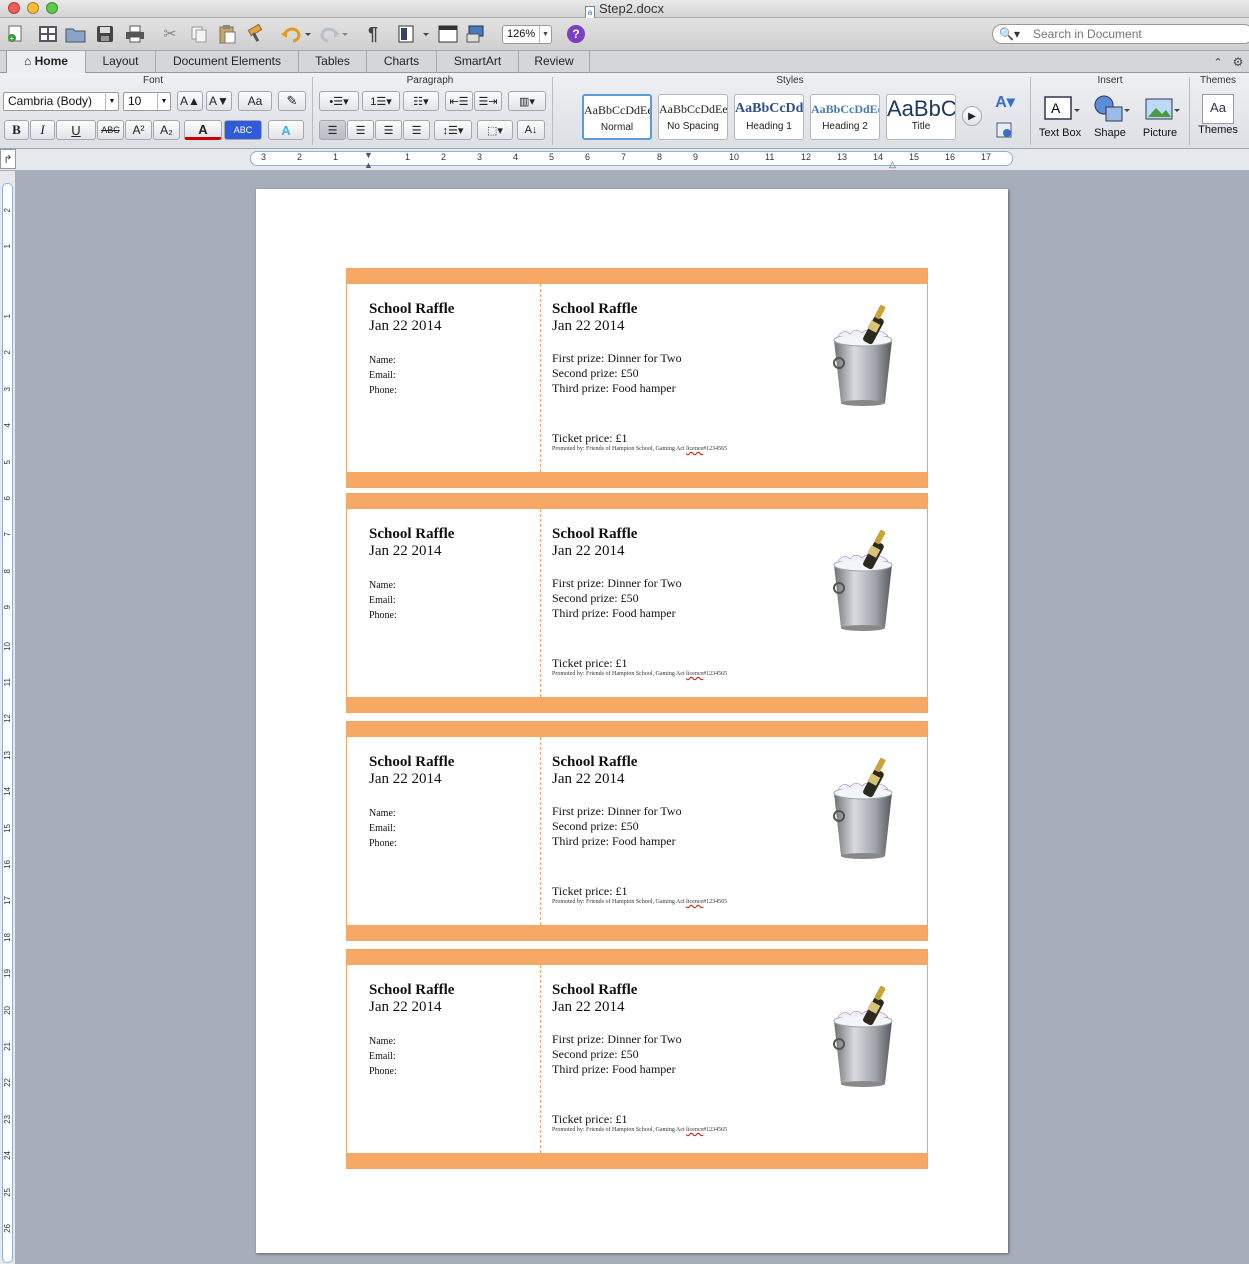 This screenshot has width=1249, height=1264. I want to click on line-spacing-icon: ↕☰▾, so click(453, 130).